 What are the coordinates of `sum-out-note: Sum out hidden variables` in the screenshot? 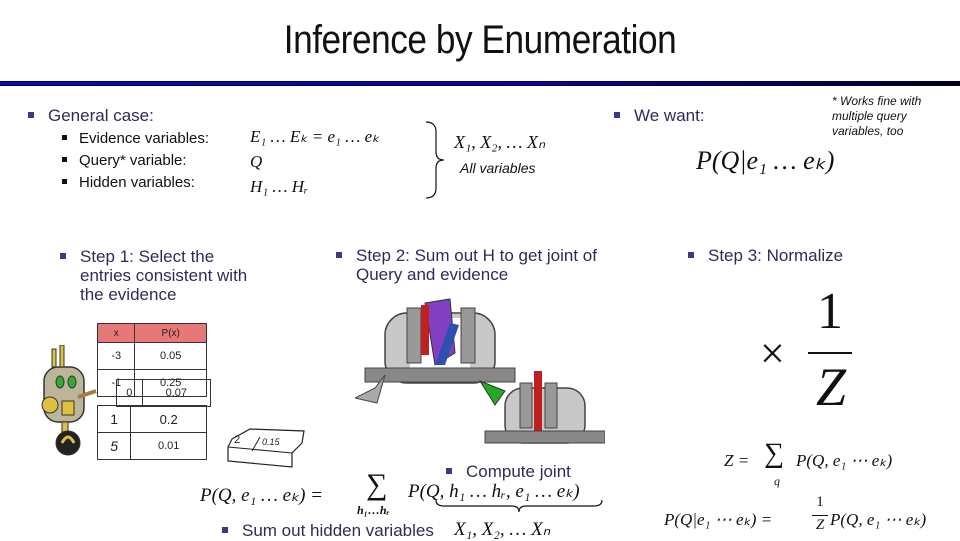 It's located at (328, 531).